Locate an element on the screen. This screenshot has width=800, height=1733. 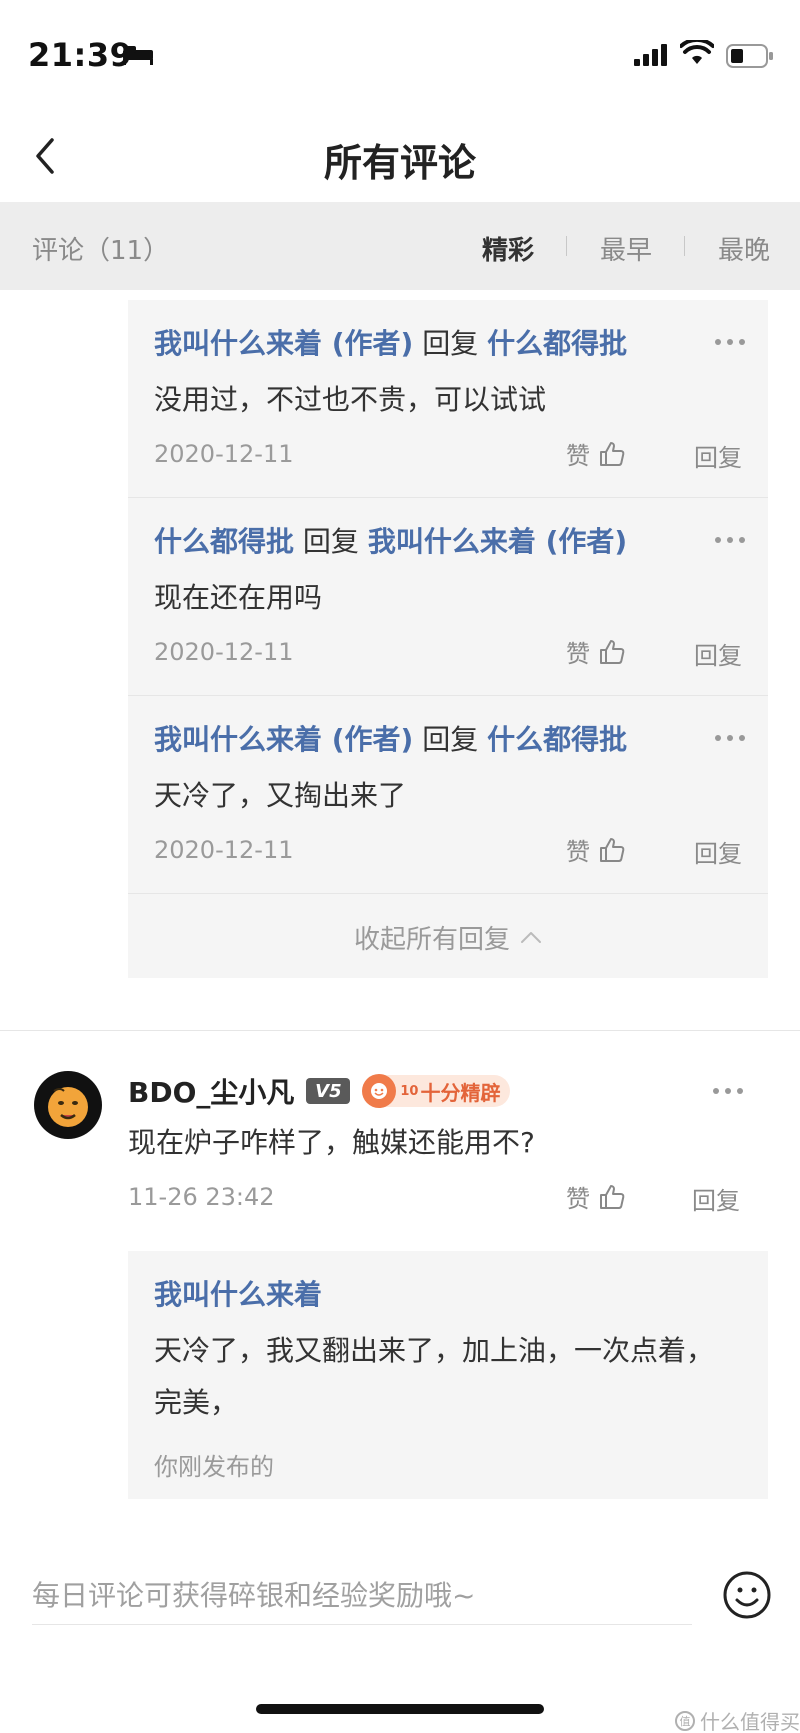
collapse-replies-button: 收起所有回复 is located at coordinates (448, 937).